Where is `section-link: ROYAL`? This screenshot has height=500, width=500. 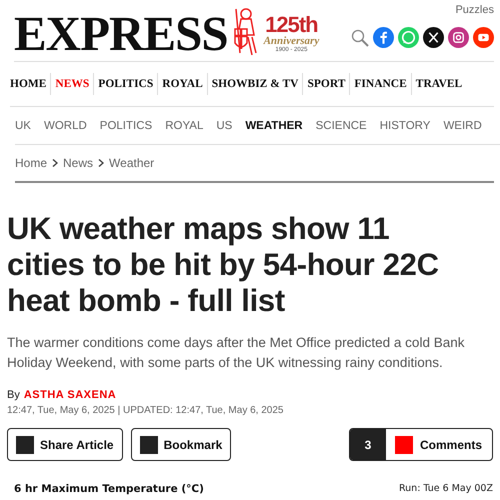
section-link: ROYAL is located at coordinates (184, 126).